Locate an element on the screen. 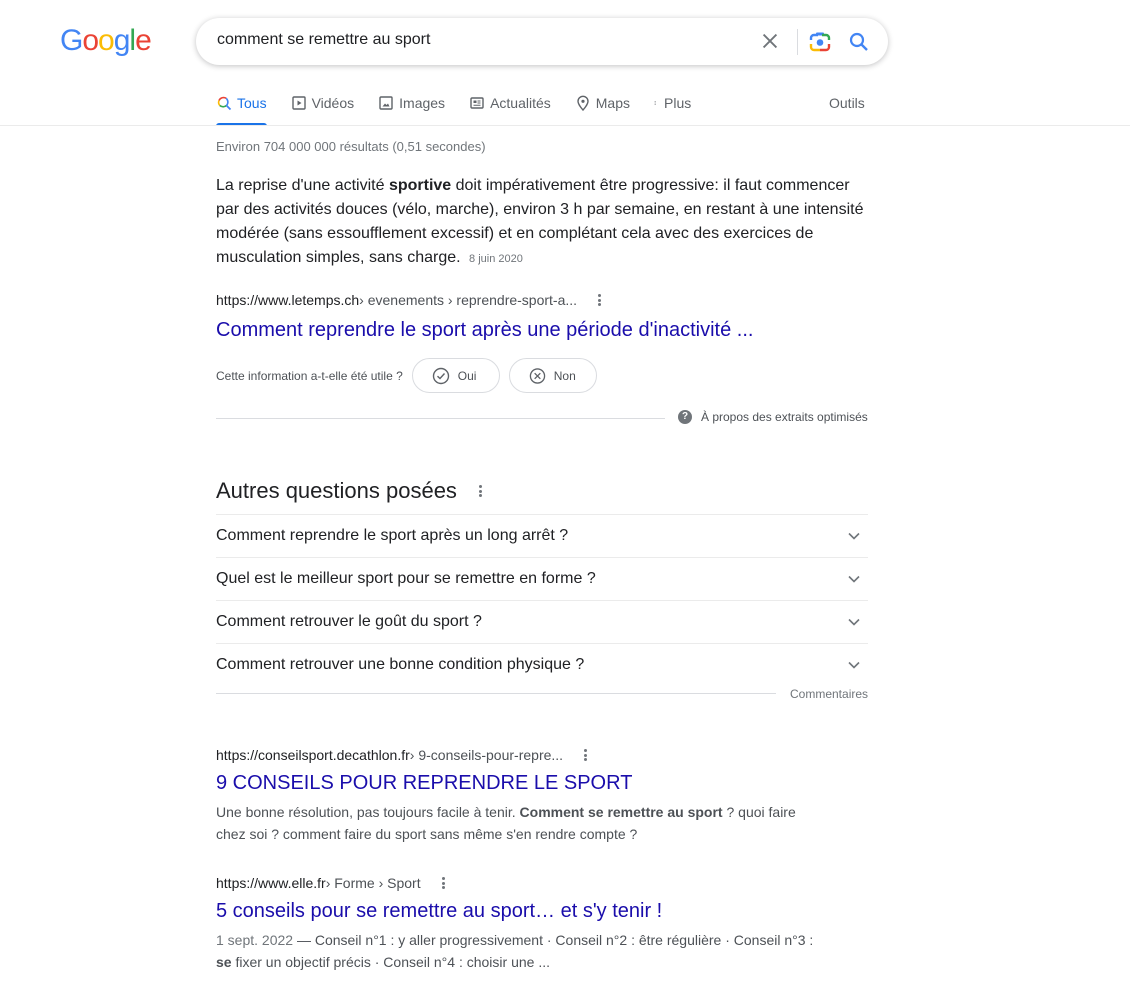 The height and width of the screenshot is (992, 1130). tab-images: Images is located at coordinates (411, 109).